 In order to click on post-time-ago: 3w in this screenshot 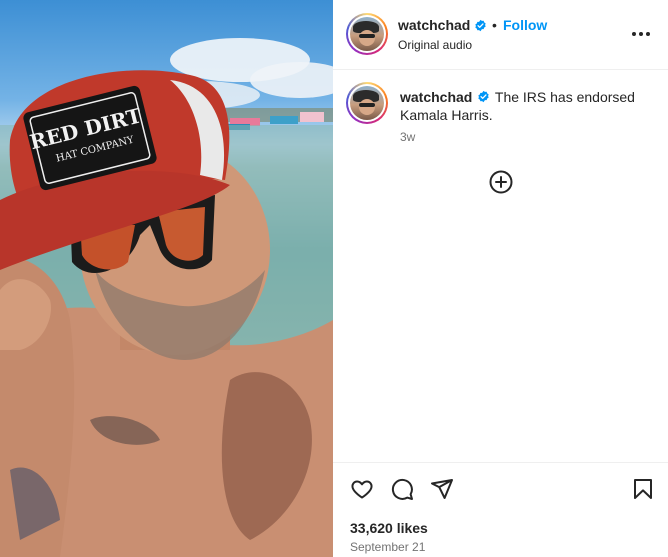, I will do `click(407, 137)`.